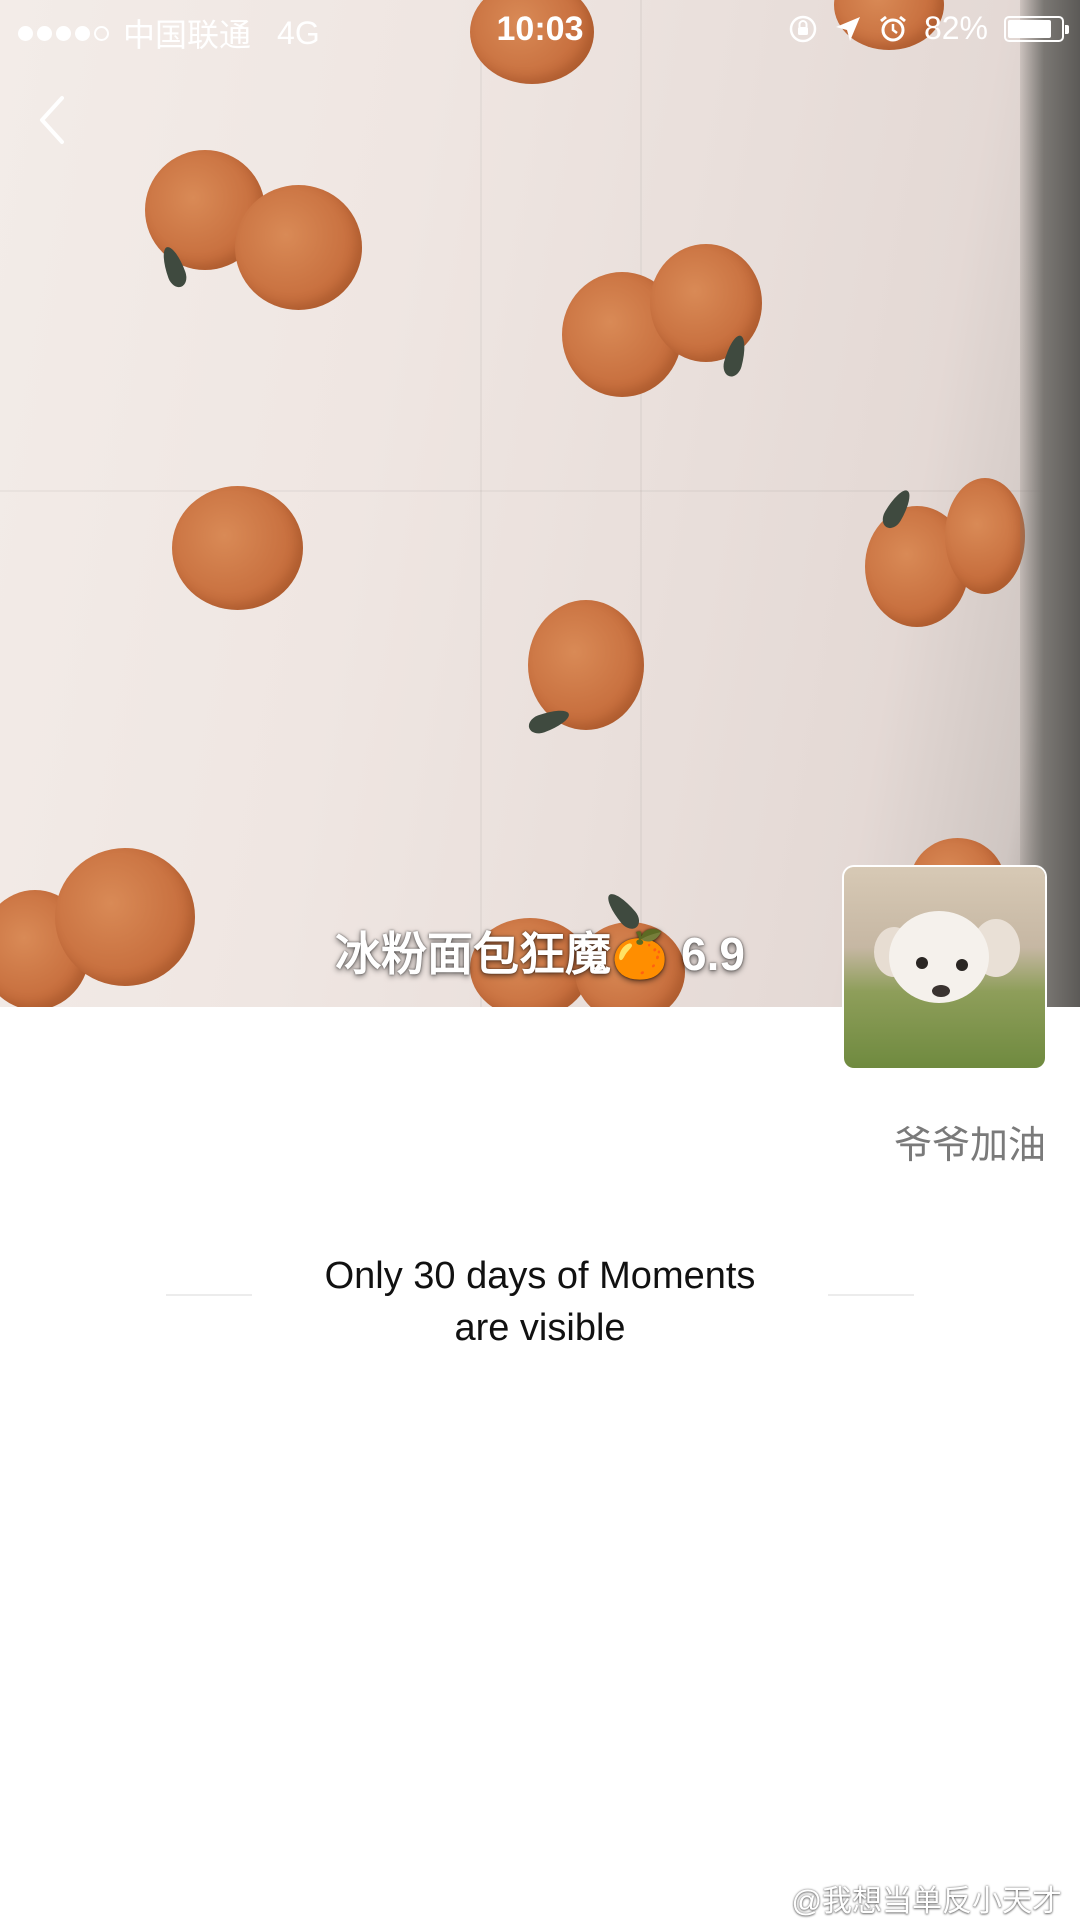 Image resolution: width=1080 pixels, height=1921 pixels. Describe the element at coordinates (540, 1302) in the screenshot. I see `moments-visibility-note: Only 30 days of Moments are visible` at that location.